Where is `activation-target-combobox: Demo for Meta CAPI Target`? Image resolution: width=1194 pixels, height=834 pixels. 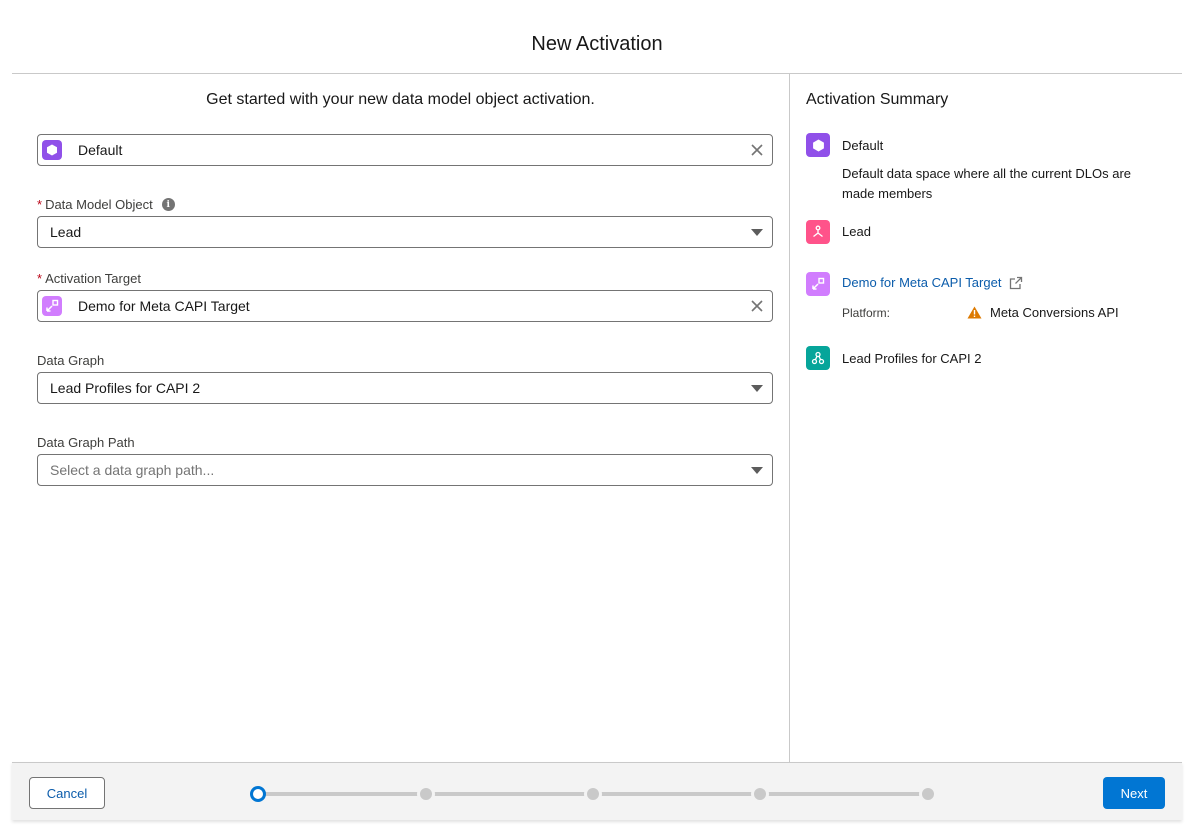
activation-target-combobox: Demo for Meta CAPI Target is located at coordinates (405, 306).